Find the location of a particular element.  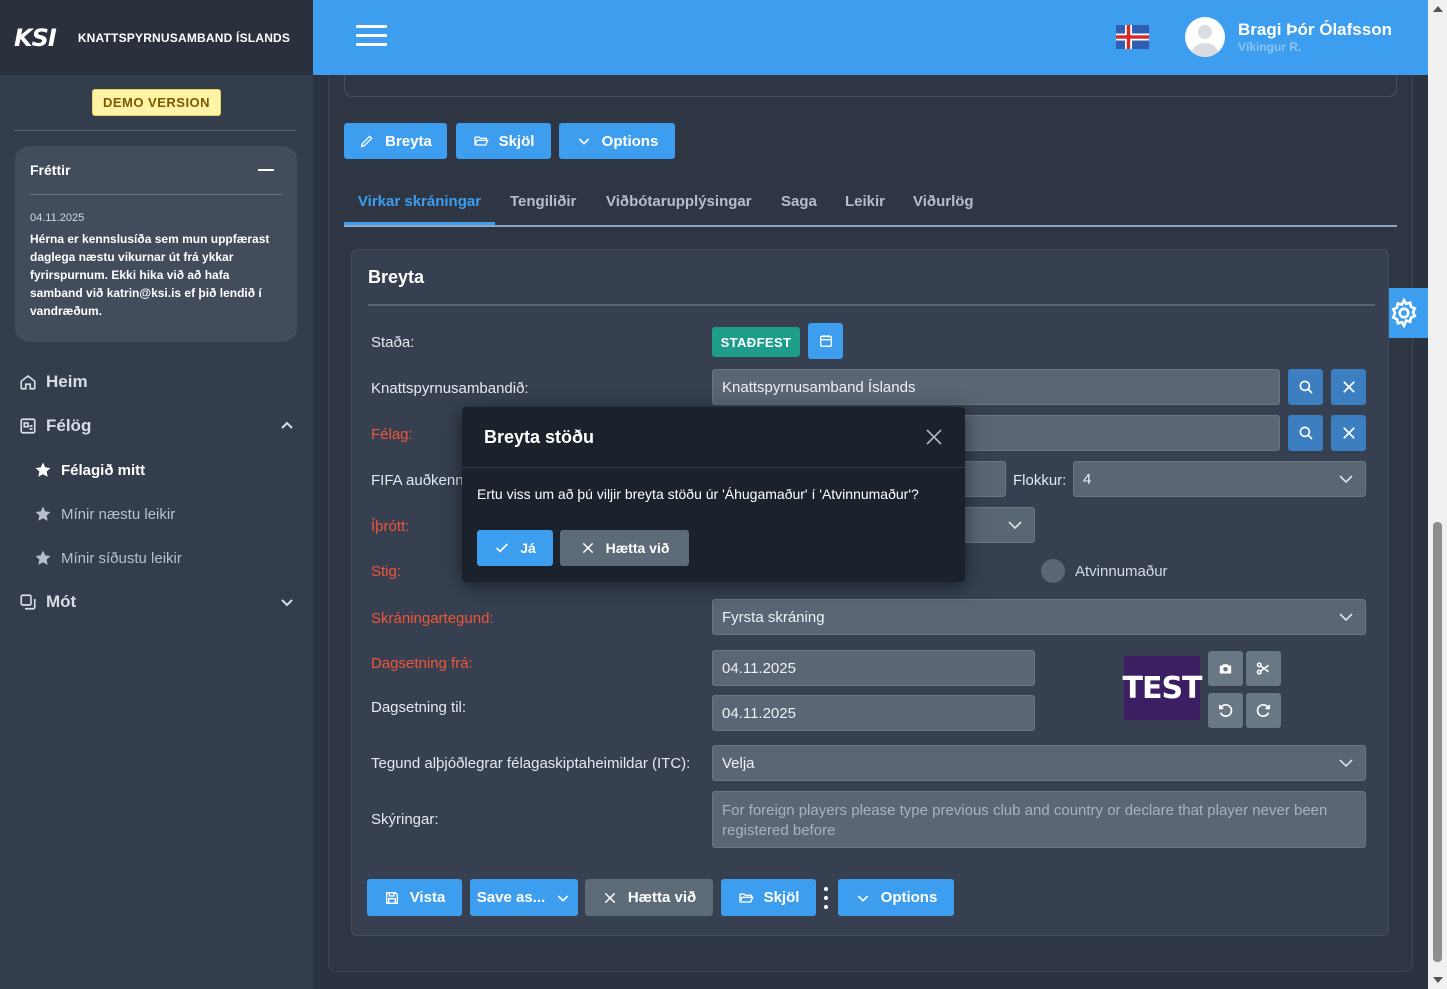

sidebar-item-my-club: Félagið mitt is located at coordinates (156, 470).